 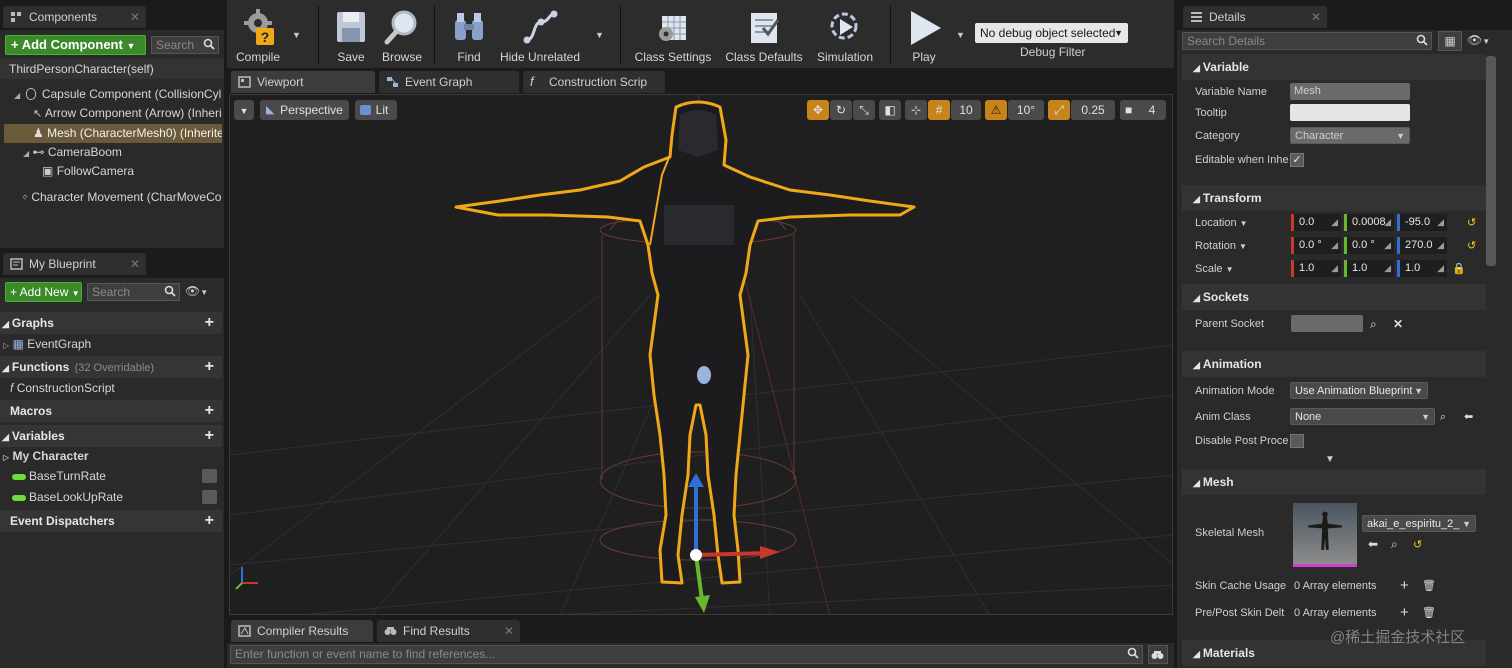 I want to click on tree-item-capsule: ◢ Capsule Component (CollisionCylin, so click(x=111, y=94).